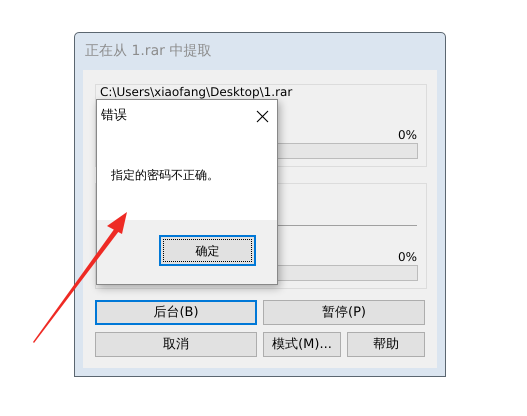  What do you see at coordinates (176, 312) in the screenshot?
I see `dialog-button: 后台(B)` at bounding box center [176, 312].